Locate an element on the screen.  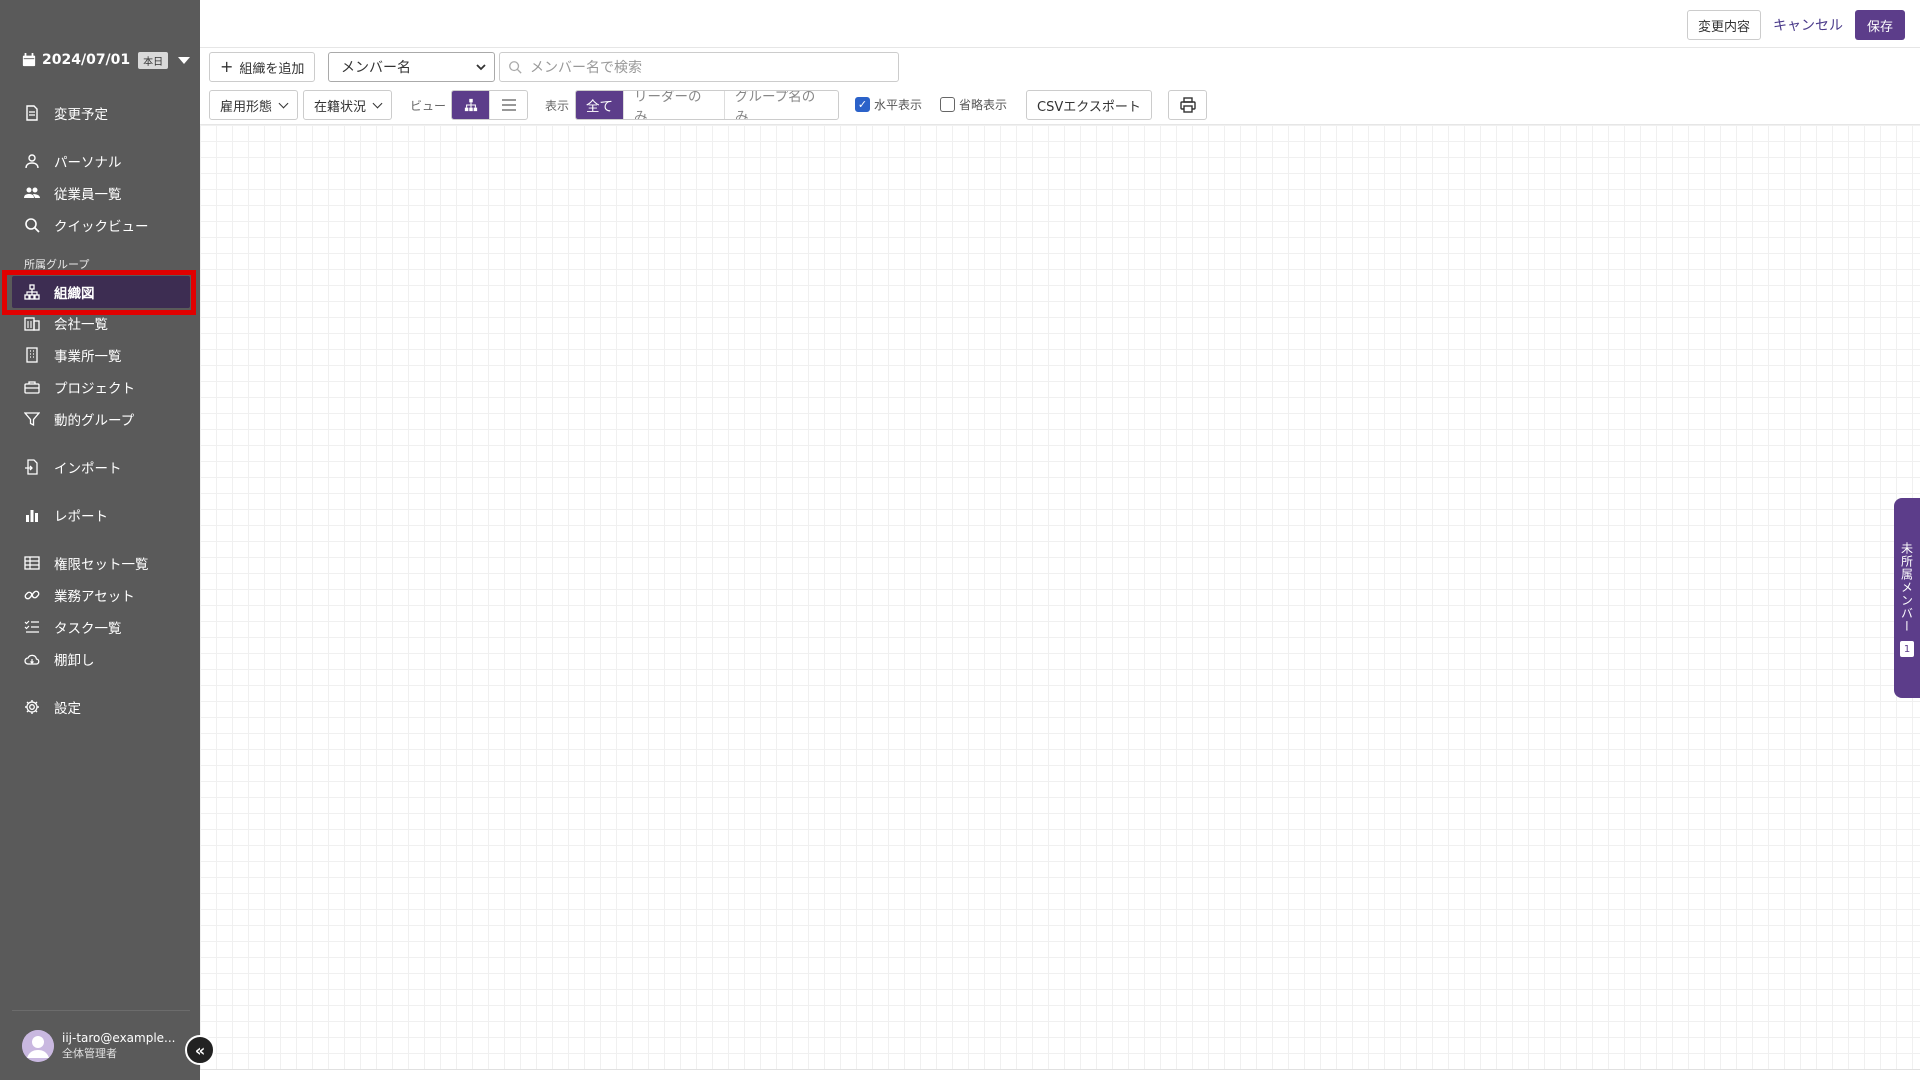
sidebar-item-label: 設定 is located at coordinates (67, 709).